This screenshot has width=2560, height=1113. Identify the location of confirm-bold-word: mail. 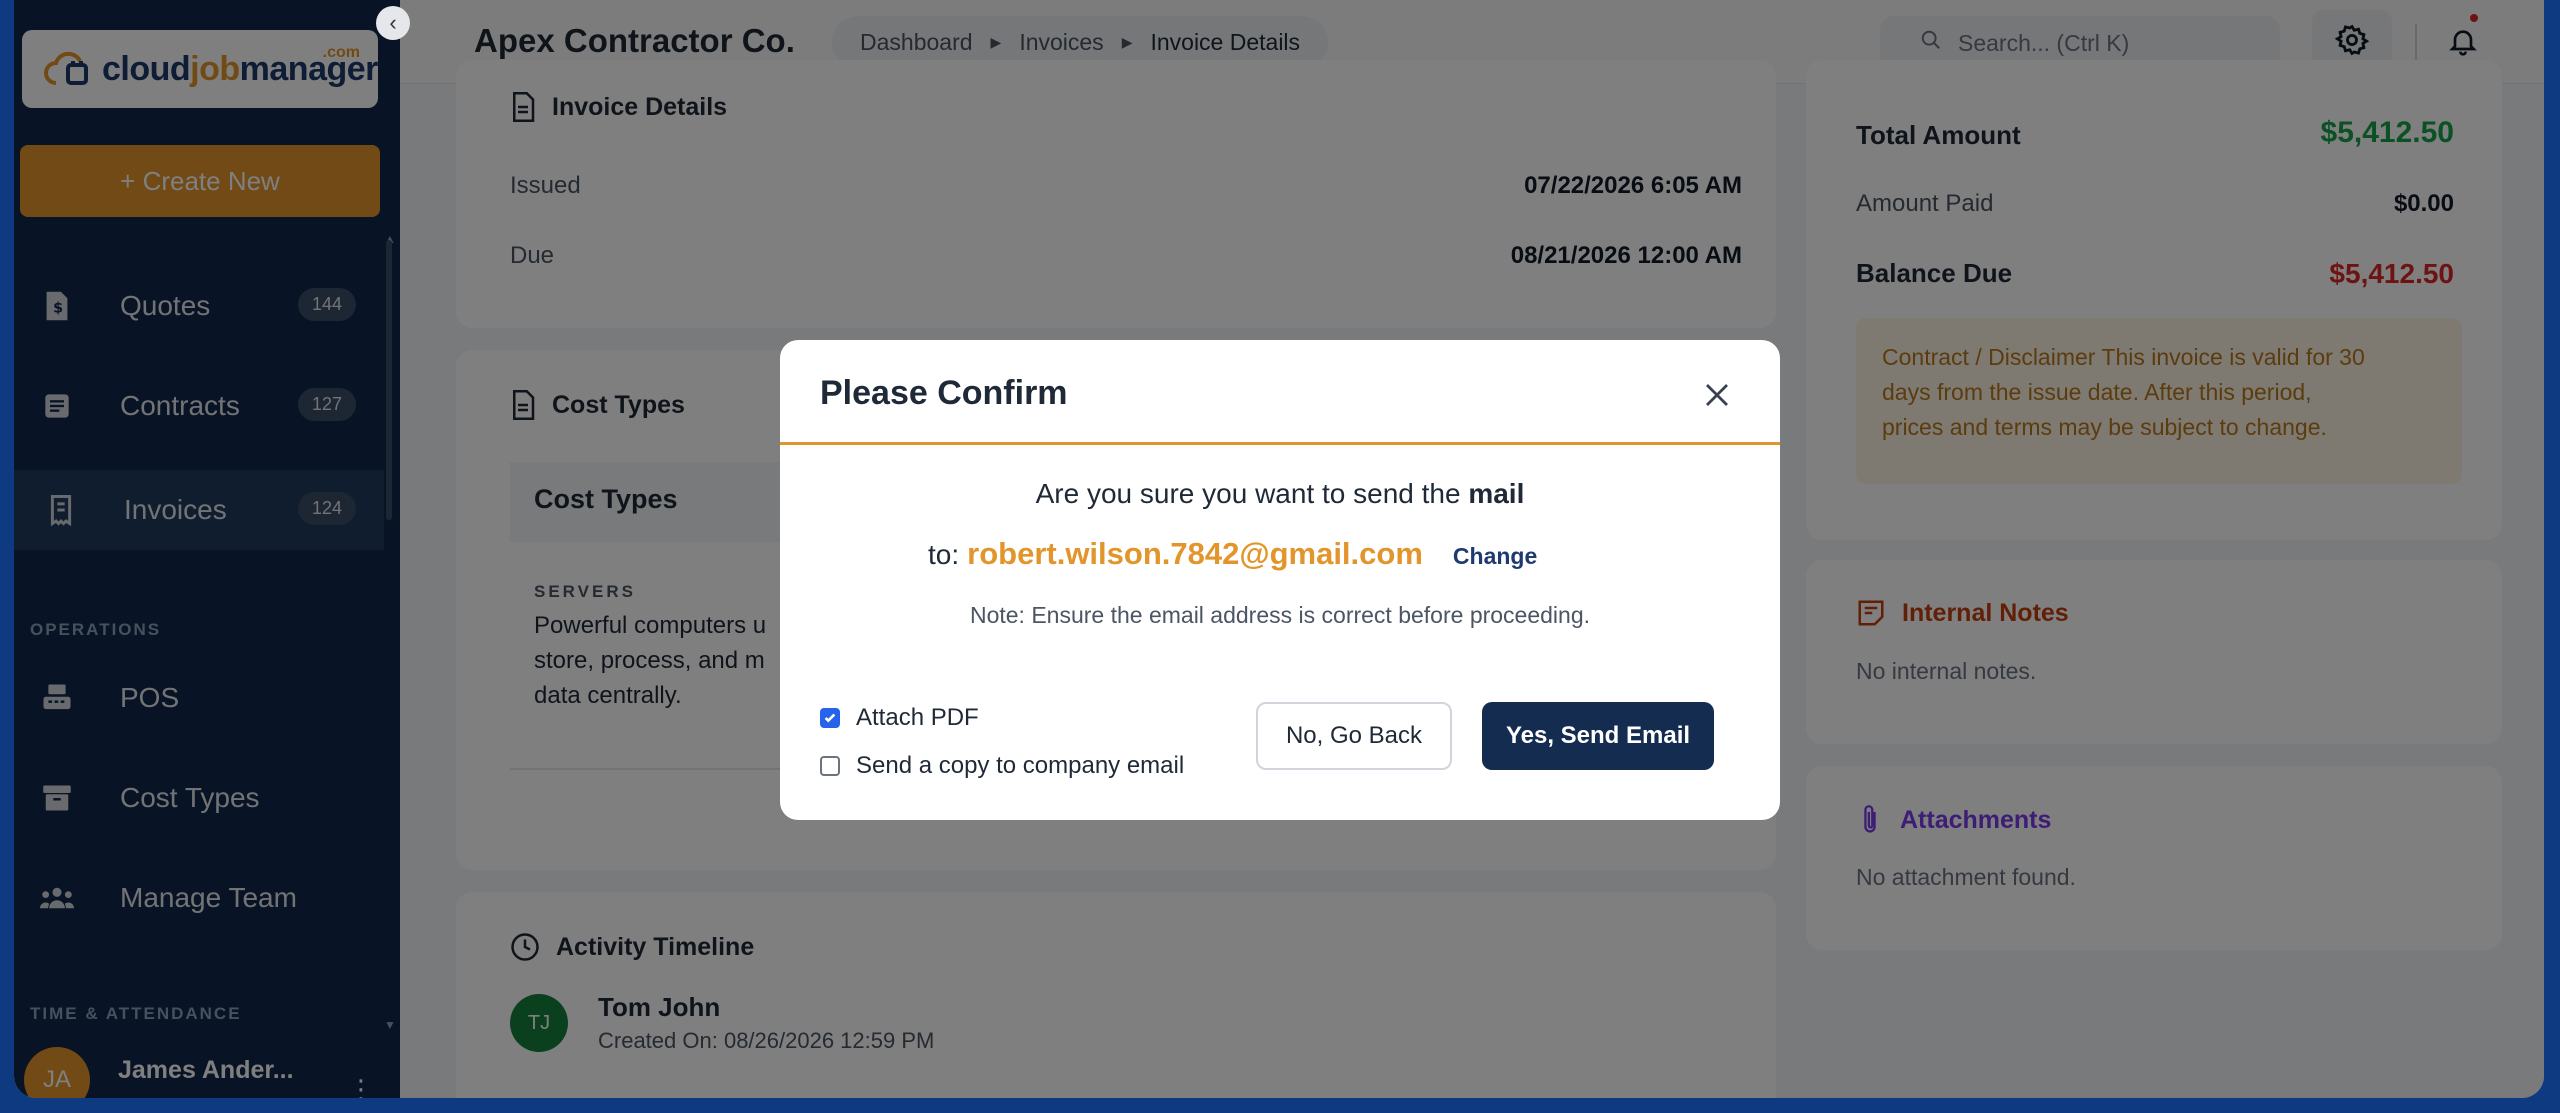
(1496, 493).